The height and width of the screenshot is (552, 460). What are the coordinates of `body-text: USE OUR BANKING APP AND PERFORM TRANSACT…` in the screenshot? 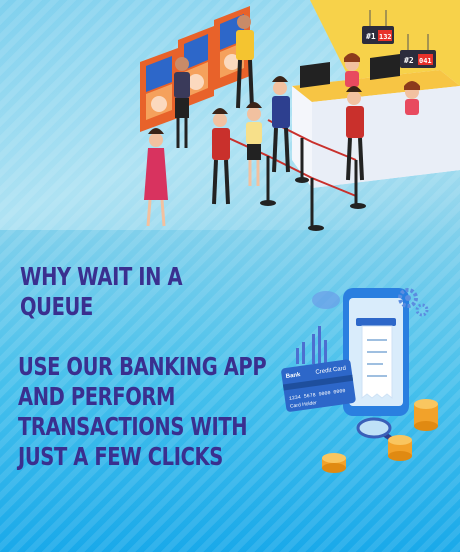 It's located at (142, 411).